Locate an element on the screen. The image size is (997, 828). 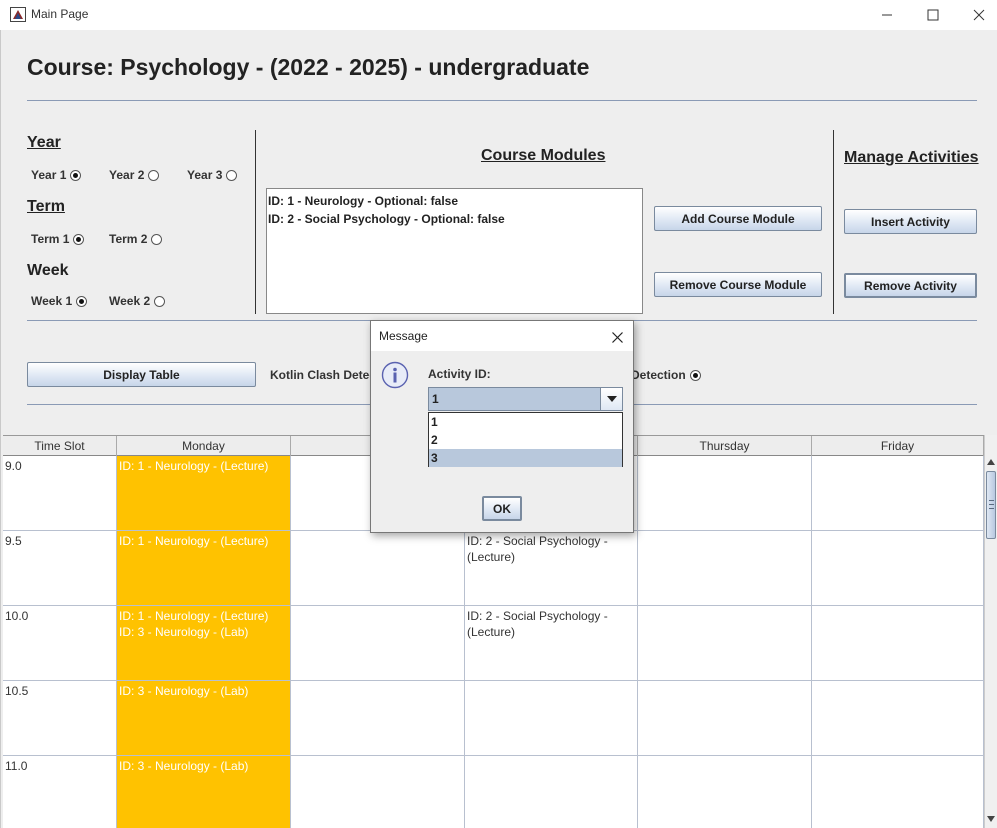
radio-week-2-label: Week 2 is located at coordinates (130, 301).